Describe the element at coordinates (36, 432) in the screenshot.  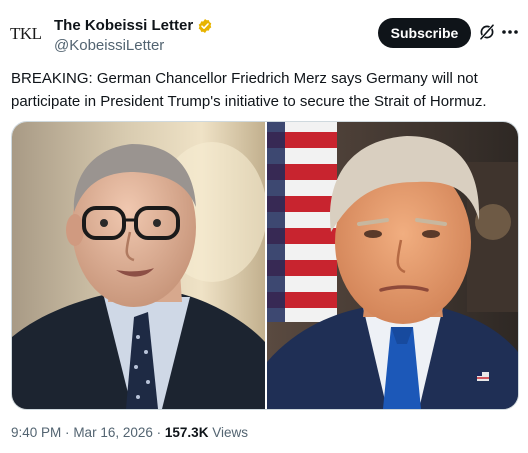
I see `tweet-time: 9:40 PM` at that location.